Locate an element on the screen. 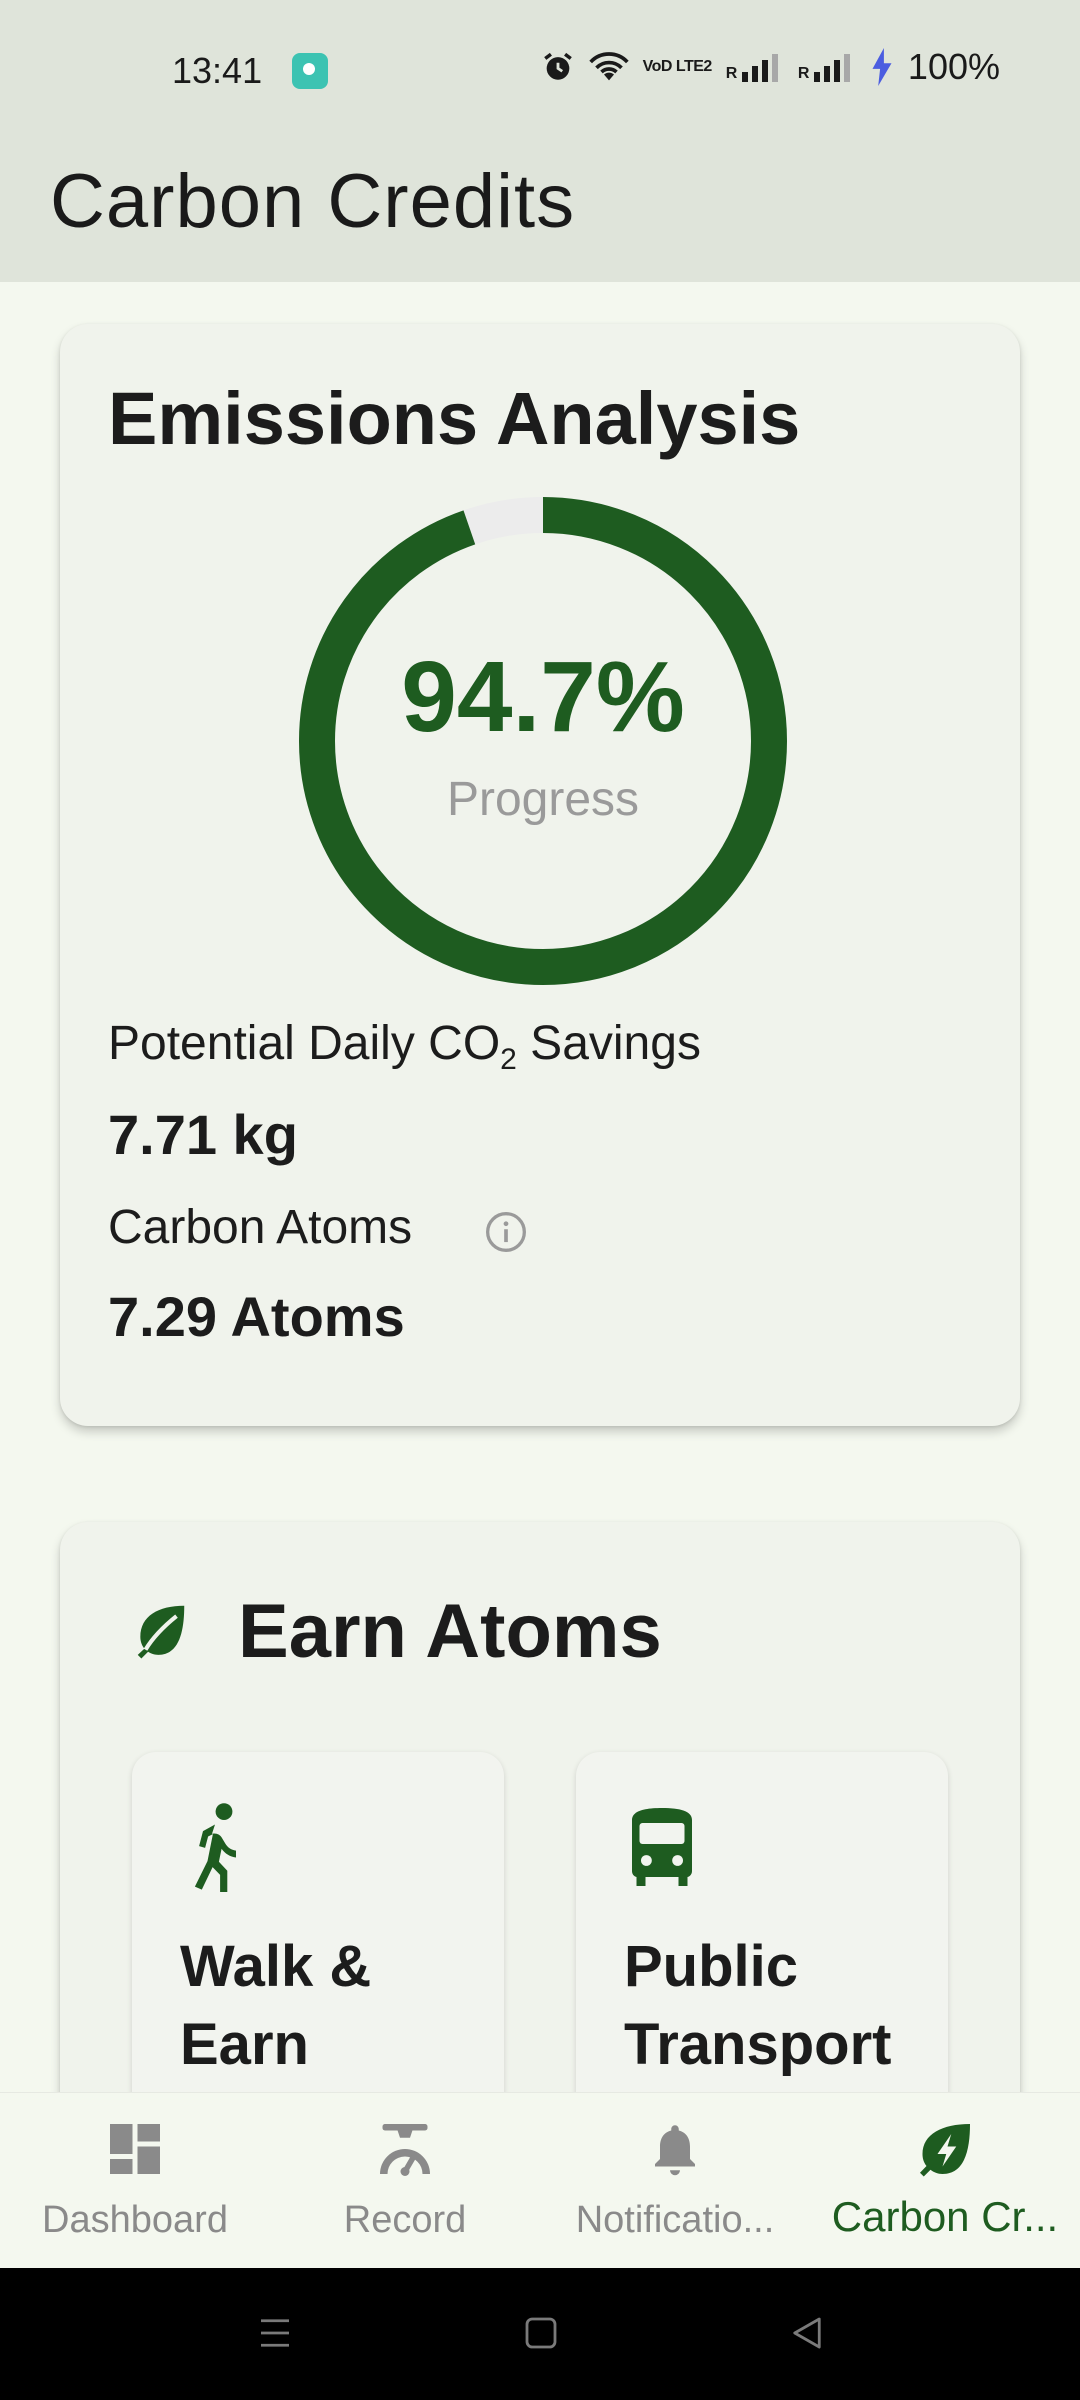 The width and height of the screenshot is (1080, 2400). nav-label: Dashboard is located at coordinates (135, 2220).